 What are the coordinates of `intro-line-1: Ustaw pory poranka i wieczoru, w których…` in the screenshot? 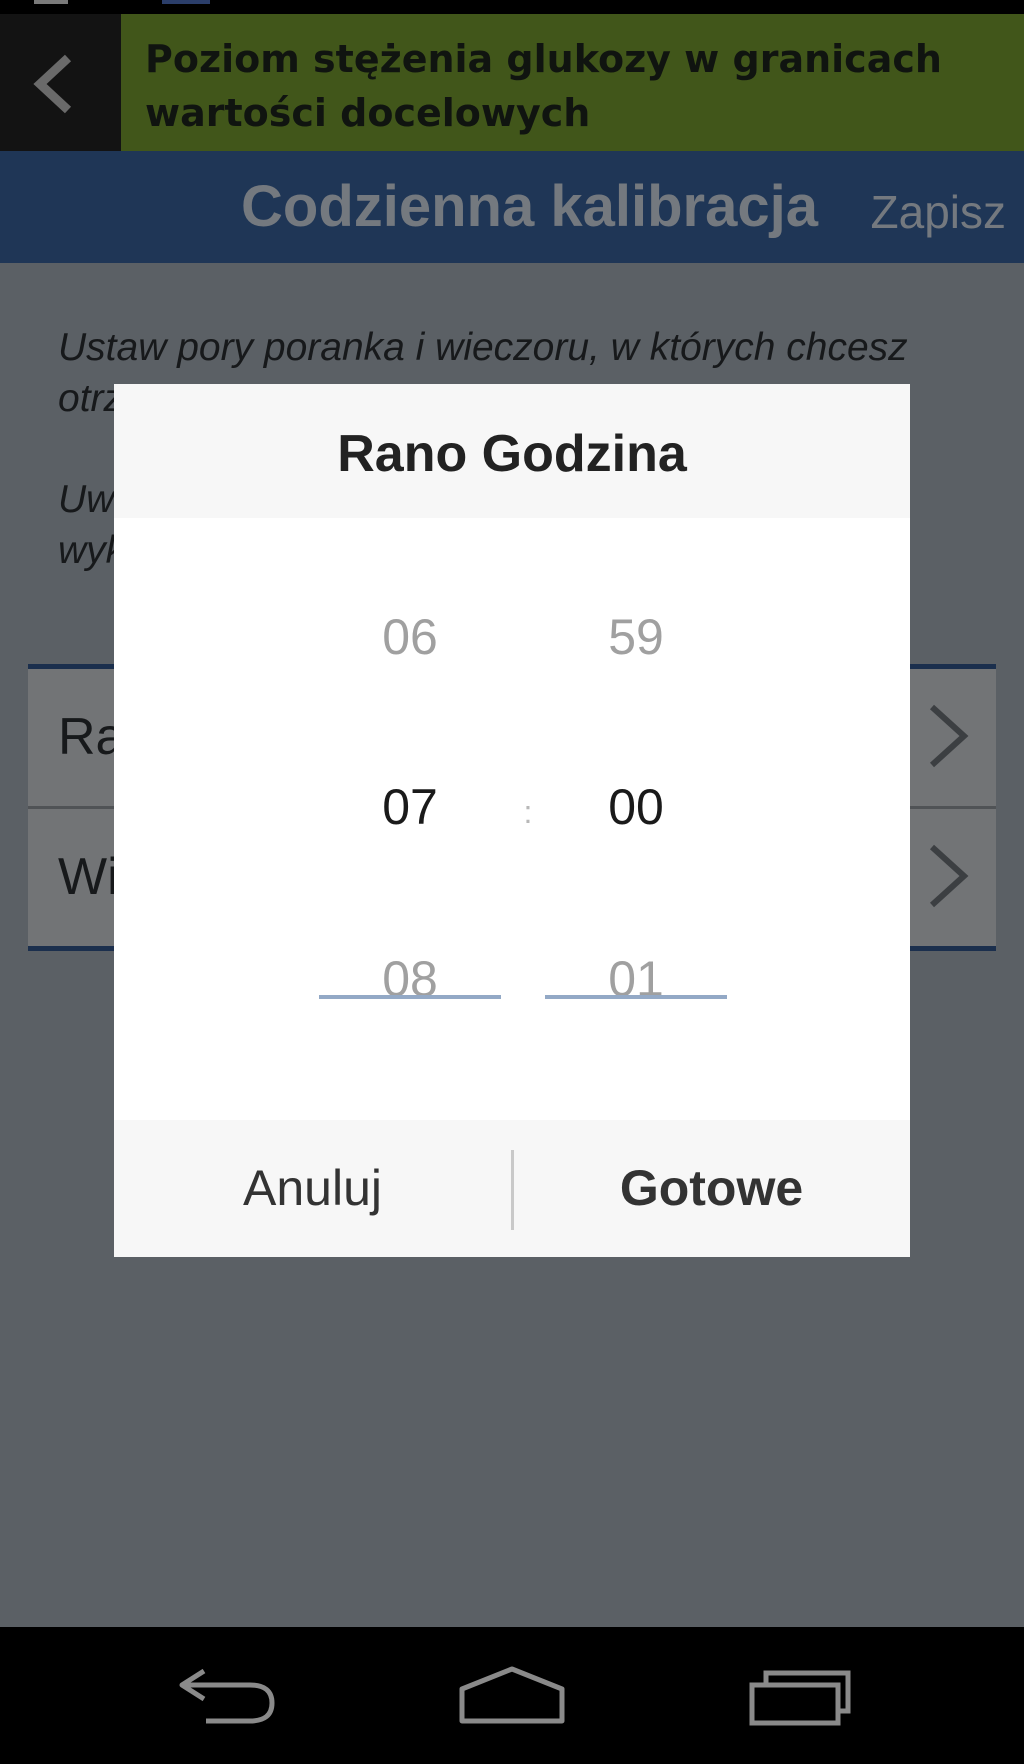 It's located at (483, 347).